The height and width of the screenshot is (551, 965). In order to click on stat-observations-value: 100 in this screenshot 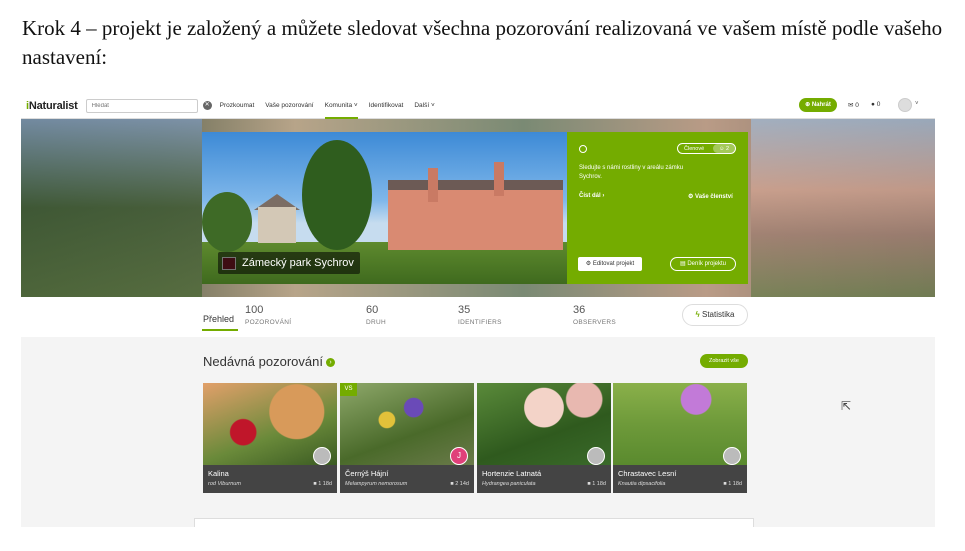, I will do `click(254, 310)`.